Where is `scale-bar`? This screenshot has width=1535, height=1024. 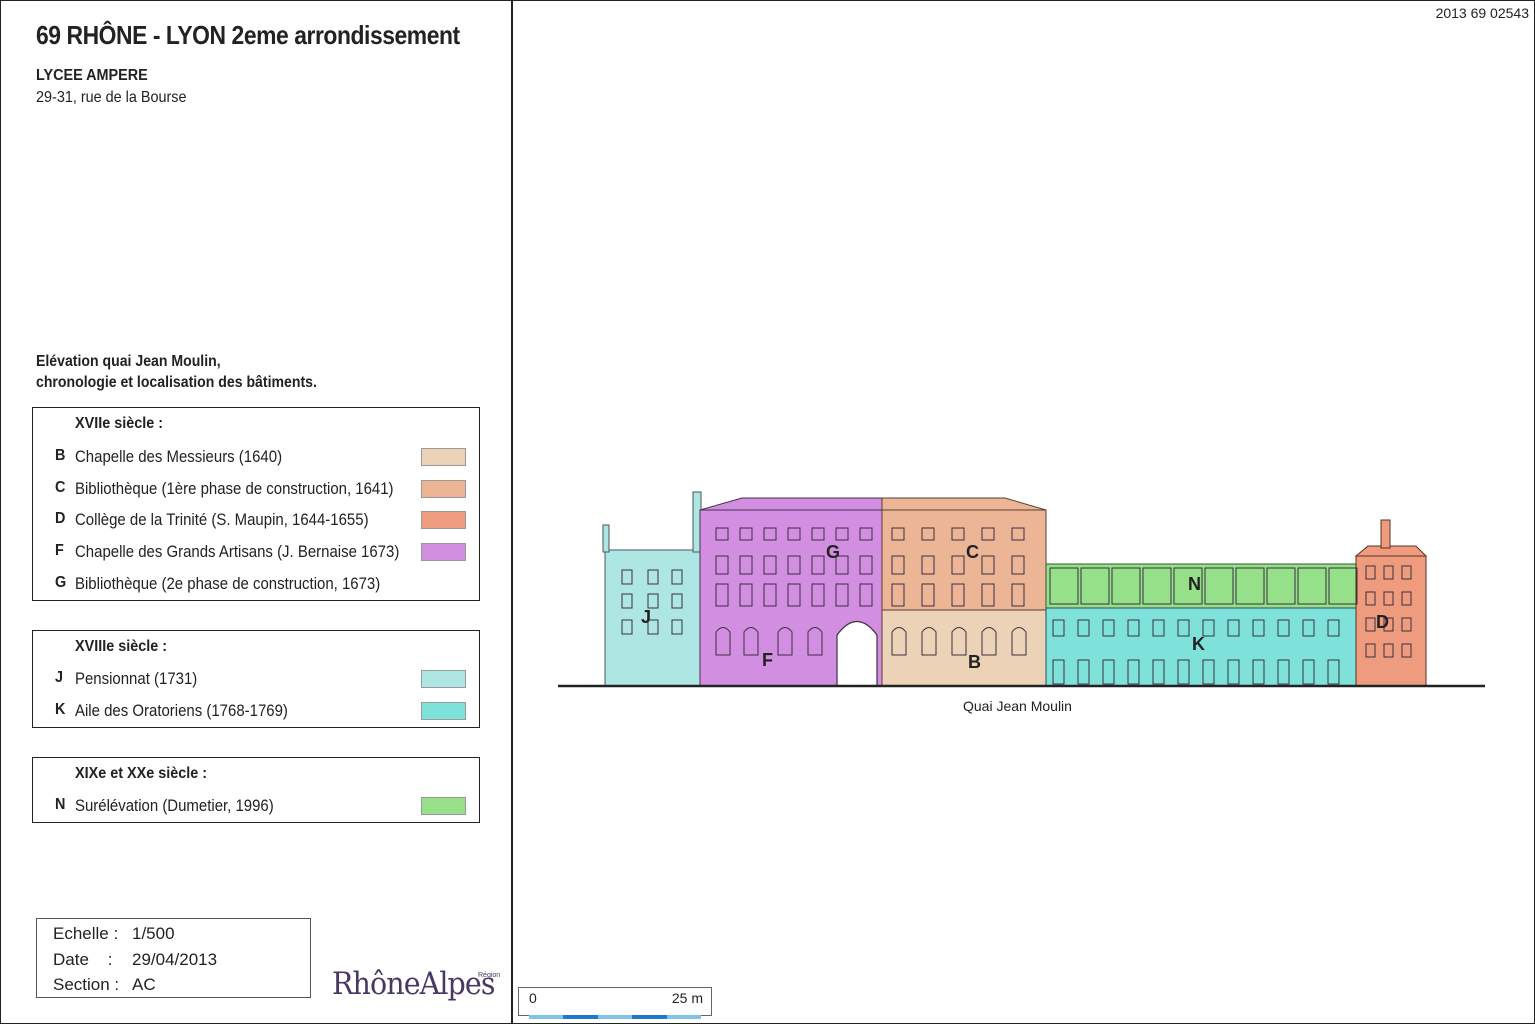 scale-bar is located at coordinates (615, 1012).